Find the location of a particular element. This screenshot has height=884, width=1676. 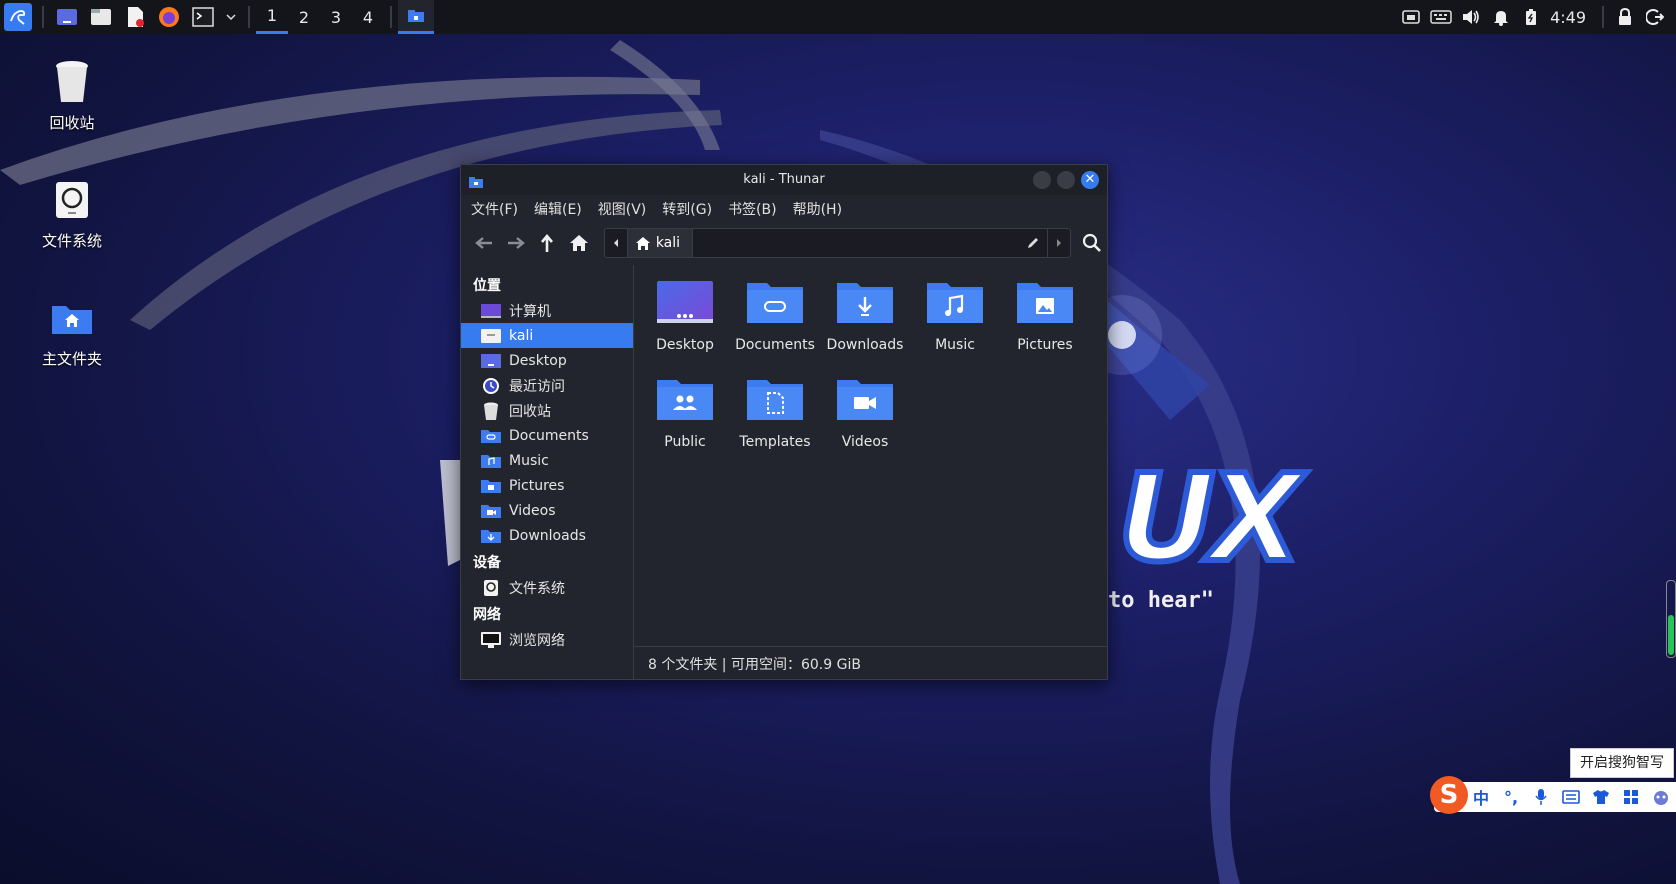

window-titlebar: kali - Thunar ✕ is located at coordinates (784, 180).